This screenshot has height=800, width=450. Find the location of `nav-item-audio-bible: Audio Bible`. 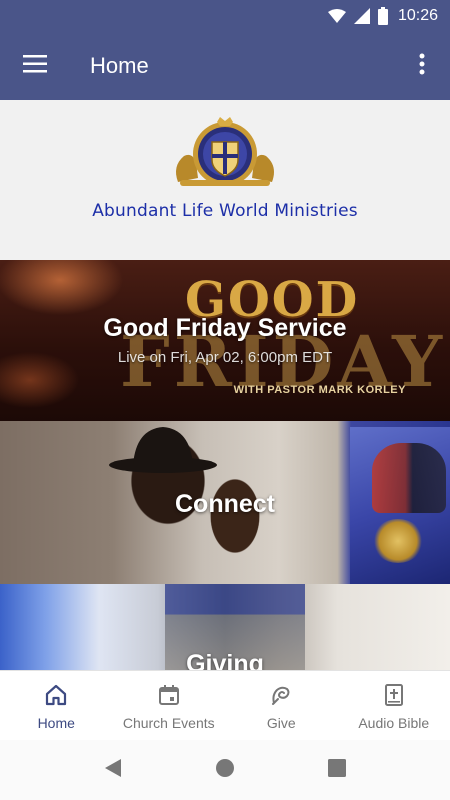

nav-item-audio-bible: Audio Bible is located at coordinates (394, 705).